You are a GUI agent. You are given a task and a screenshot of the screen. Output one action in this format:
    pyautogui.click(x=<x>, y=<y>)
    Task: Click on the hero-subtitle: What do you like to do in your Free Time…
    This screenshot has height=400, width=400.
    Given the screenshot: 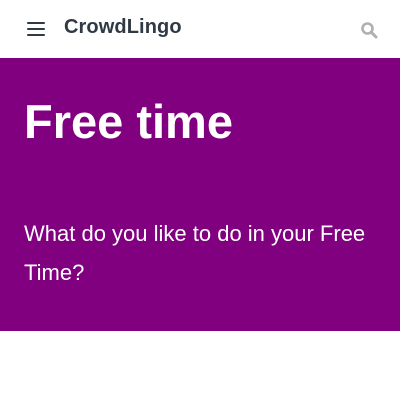 What is the action you would take?
    pyautogui.click(x=195, y=253)
    